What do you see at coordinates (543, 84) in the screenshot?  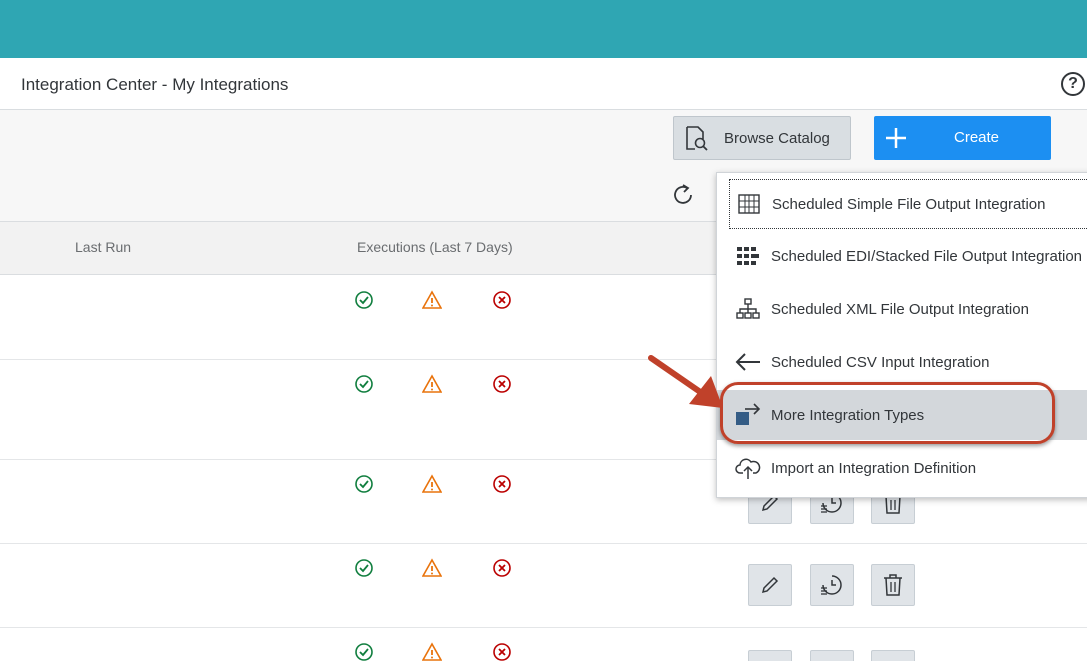 I see `title-bar: Integration Center - My Integrations ?` at bounding box center [543, 84].